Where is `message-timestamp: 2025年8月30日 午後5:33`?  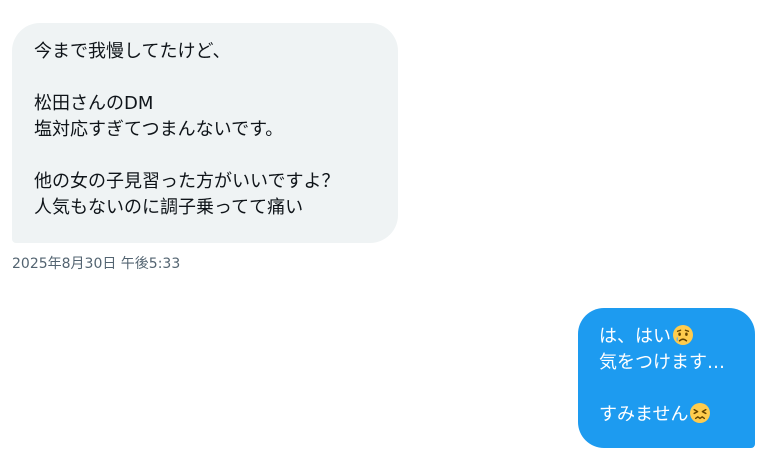 message-timestamp: 2025年8月30日 午後5:33 is located at coordinates (96, 264).